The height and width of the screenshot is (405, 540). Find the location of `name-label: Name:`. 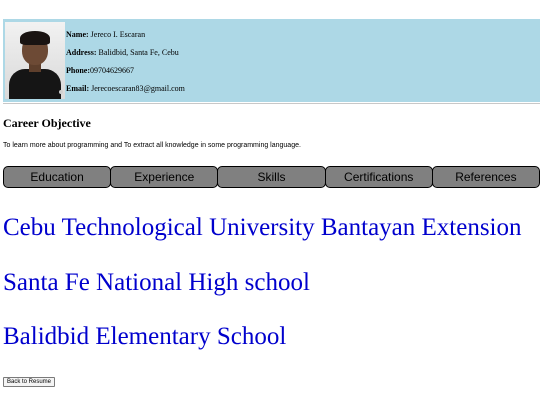

name-label: Name: is located at coordinates (77, 34).